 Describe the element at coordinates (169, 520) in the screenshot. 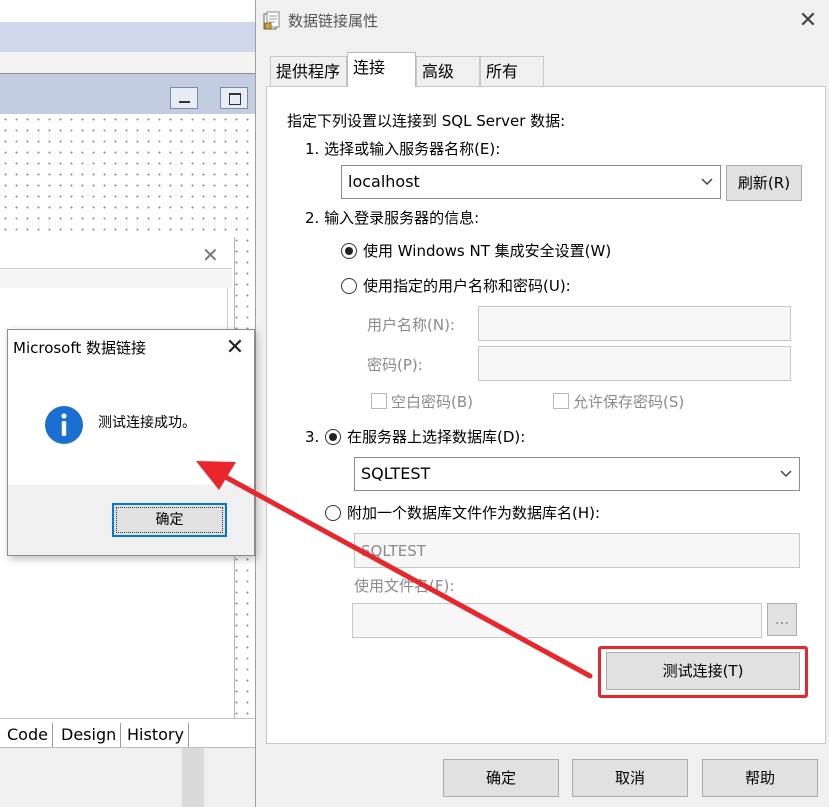

I see `message-ok-button: 确定` at that location.